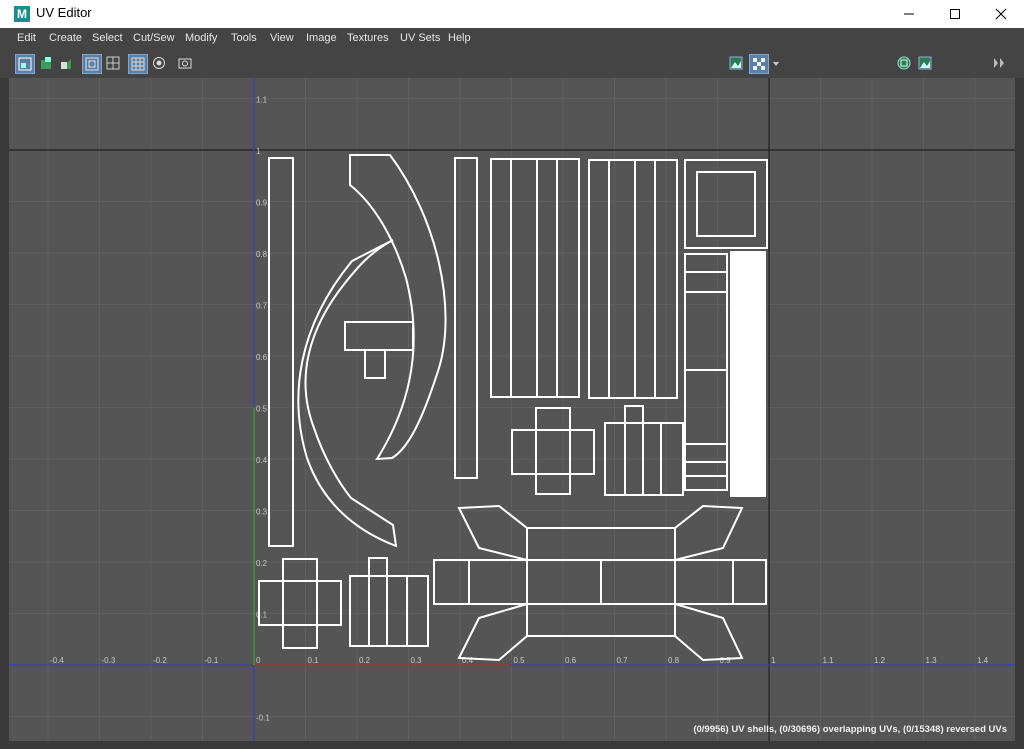 The height and width of the screenshot is (749, 1024). Describe the element at coordinates (262, 512) in the screenshot. I see `v-tick-label: 0.3` at that location.